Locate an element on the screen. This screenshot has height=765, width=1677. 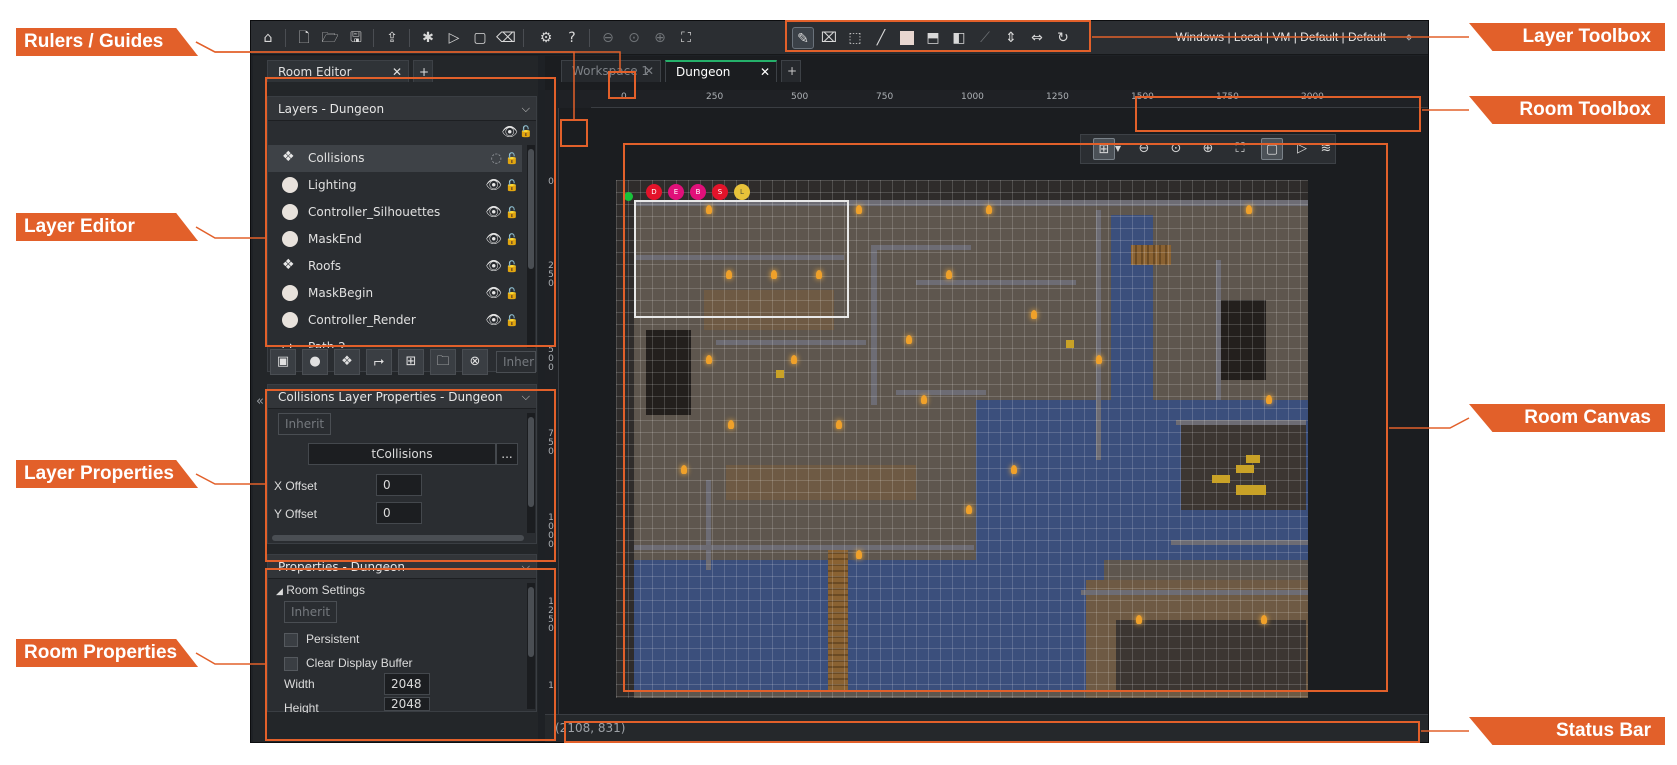
leader-room-properties is located at coordinates (230, 658).